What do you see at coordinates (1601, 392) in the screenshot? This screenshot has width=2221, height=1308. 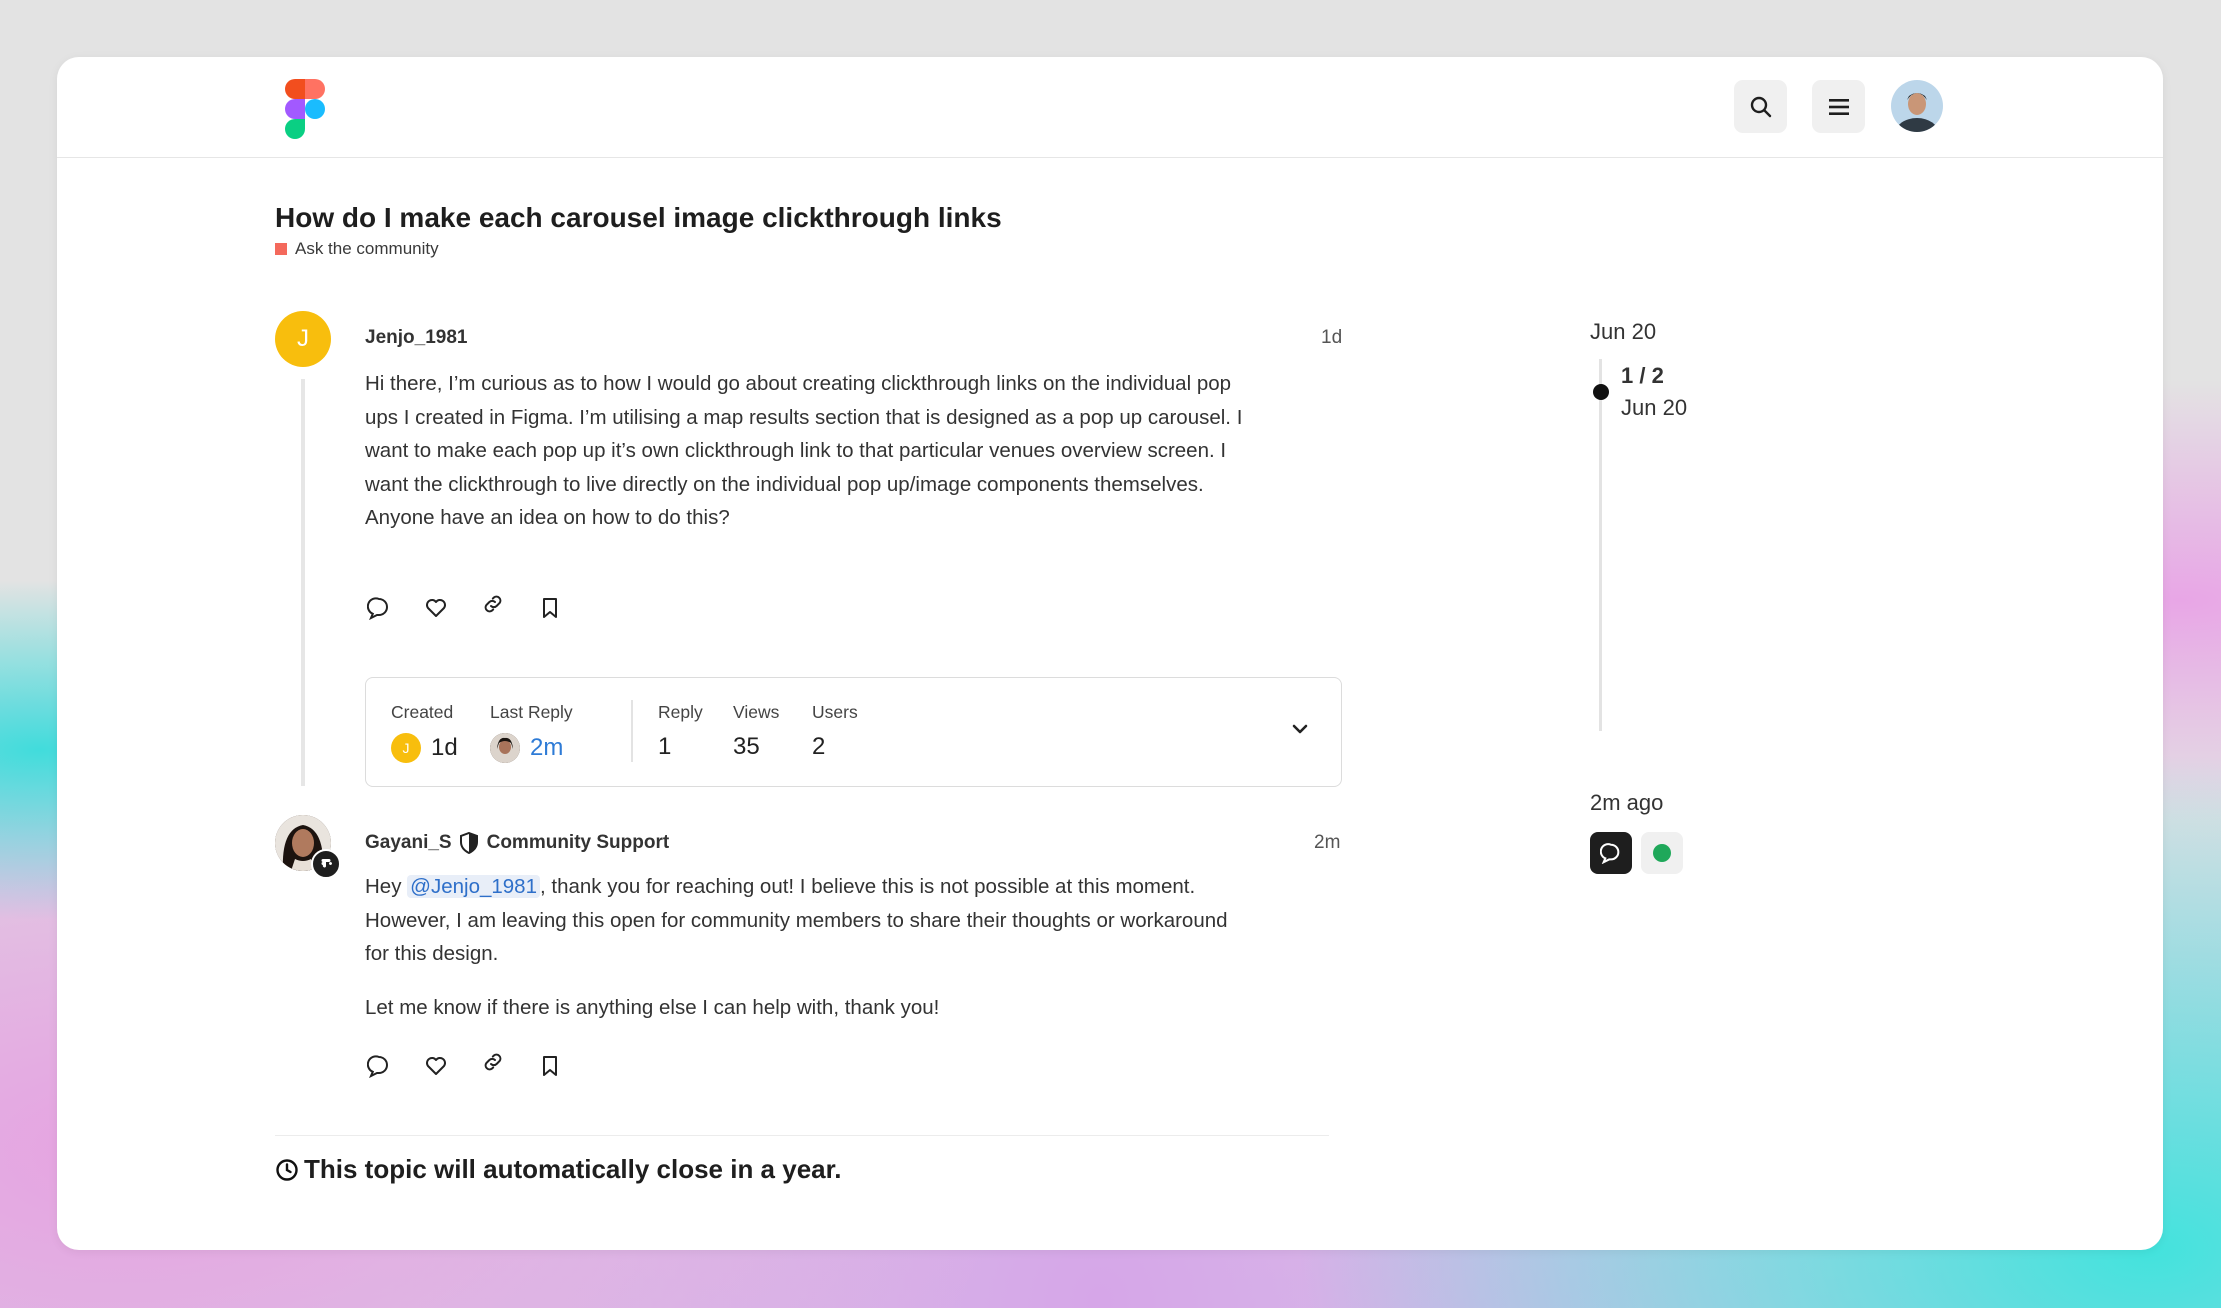 I see `timeline-handle` at bounding box center [1601, 392].